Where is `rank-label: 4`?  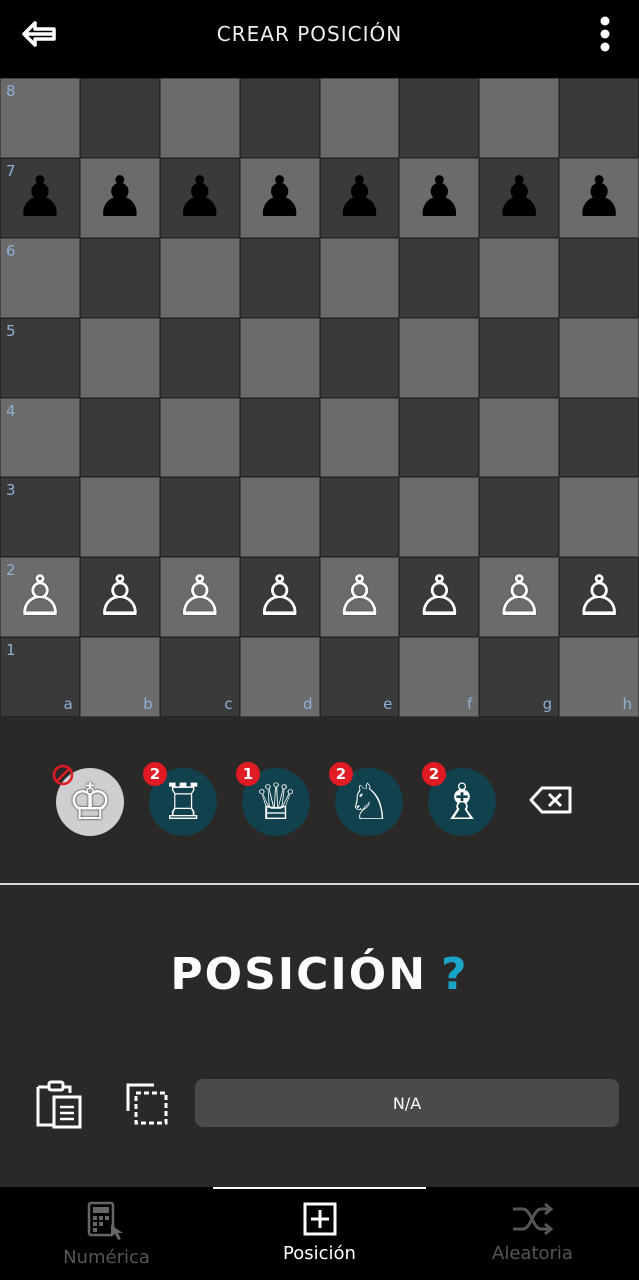 rank-label: 4 is located at coordinates (11, 410).